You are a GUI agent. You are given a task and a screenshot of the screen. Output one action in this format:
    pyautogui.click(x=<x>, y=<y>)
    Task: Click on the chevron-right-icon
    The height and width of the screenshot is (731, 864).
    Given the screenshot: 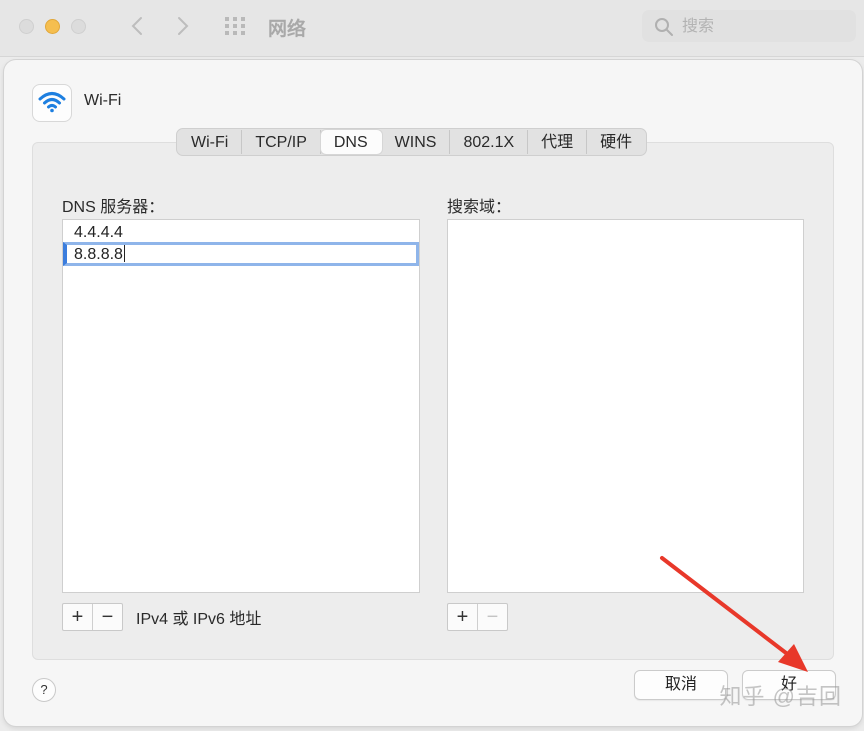 What is the action you would take?
    pyautogui.click(x=183, y=26)
    